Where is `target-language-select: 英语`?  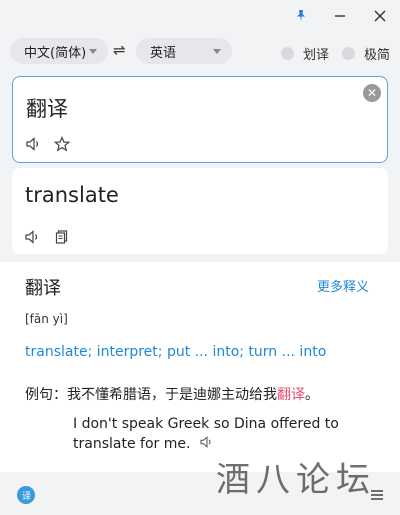
target-language-select: 英语 is located at coordinates (184, 51).